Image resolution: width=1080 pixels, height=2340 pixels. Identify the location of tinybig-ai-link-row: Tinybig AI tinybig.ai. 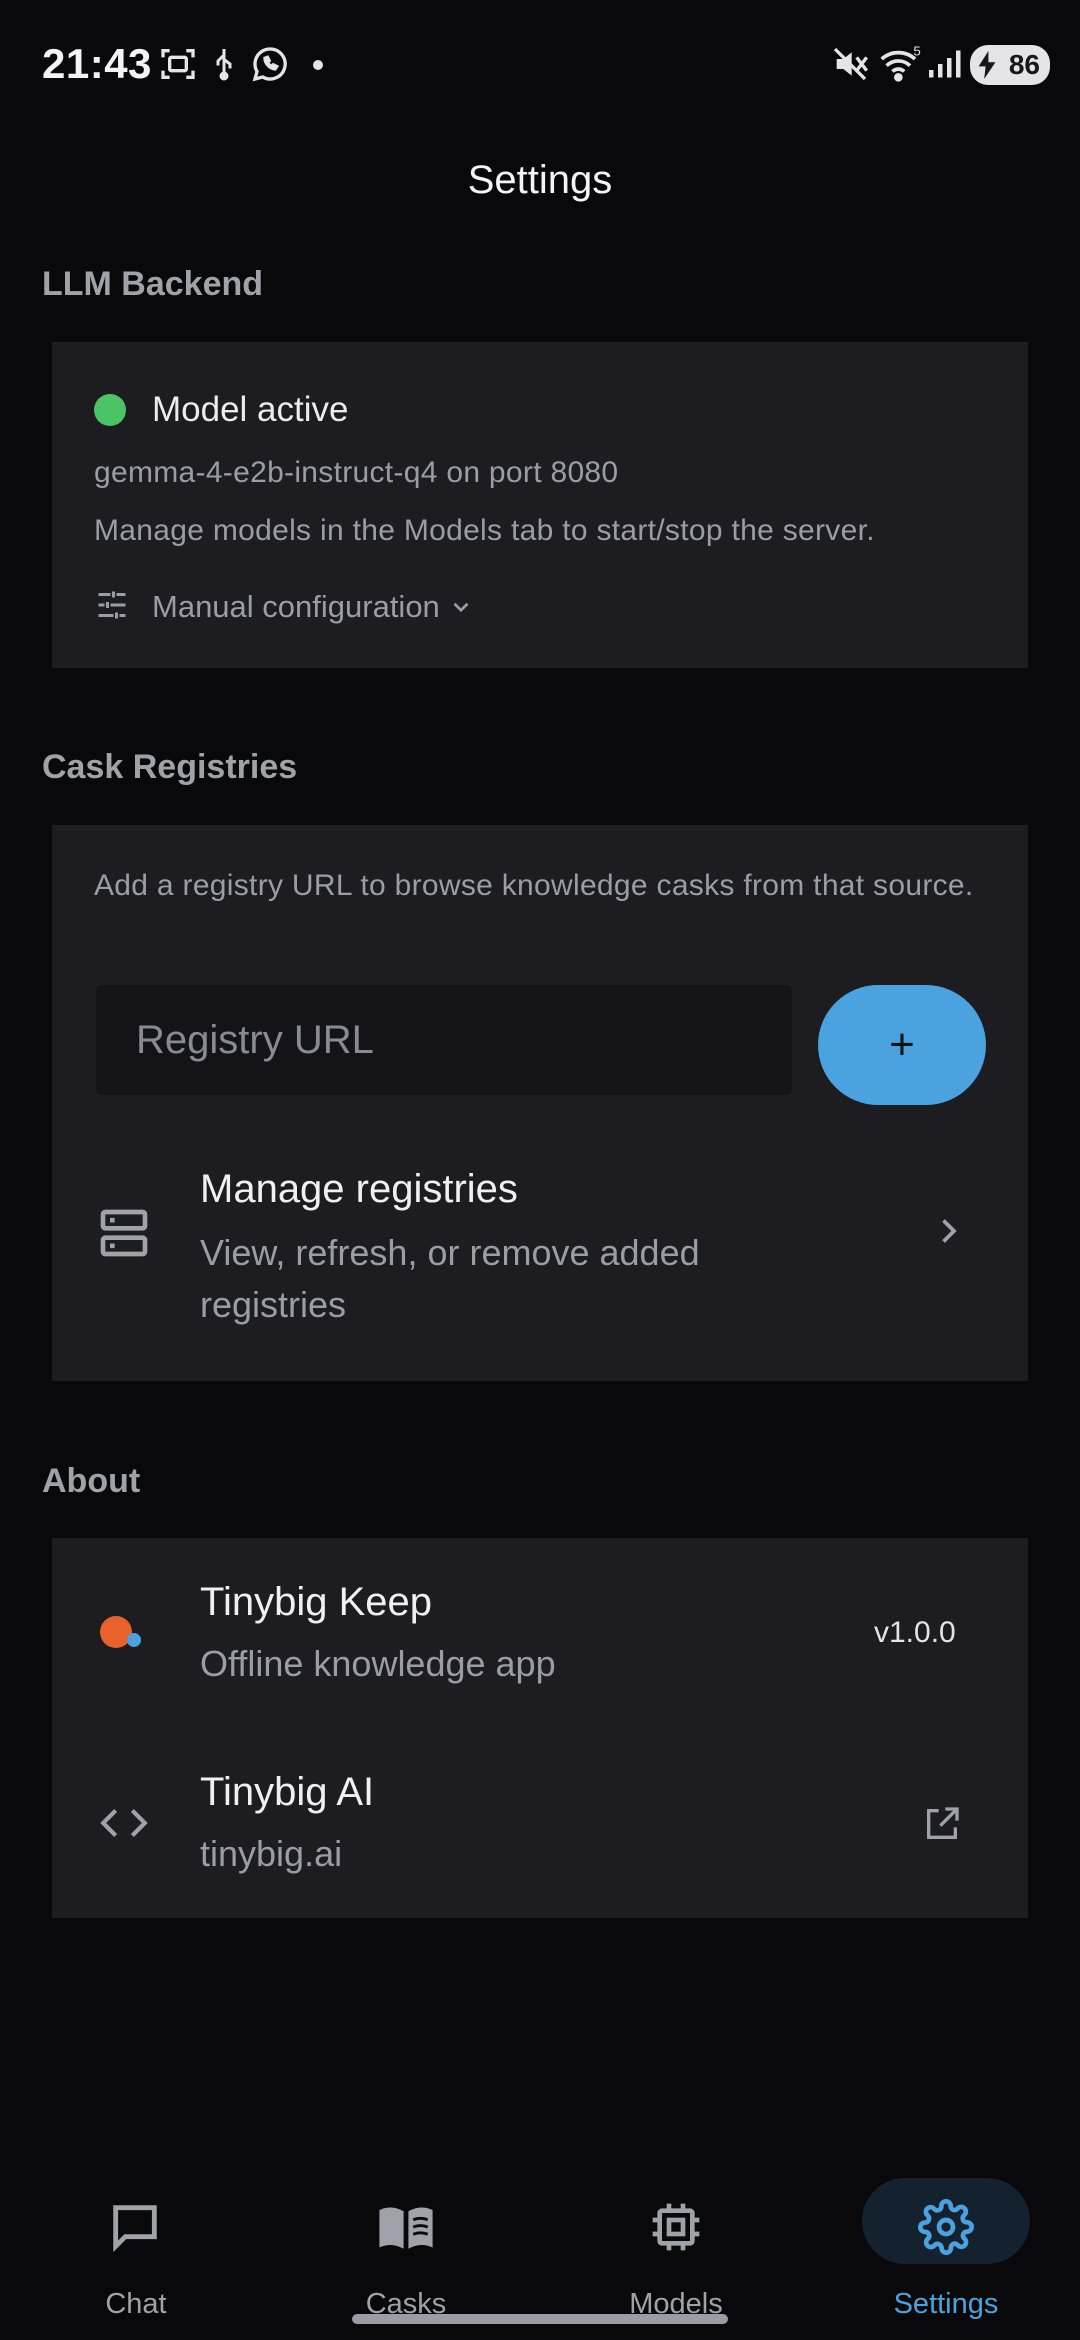
(540, 1823).